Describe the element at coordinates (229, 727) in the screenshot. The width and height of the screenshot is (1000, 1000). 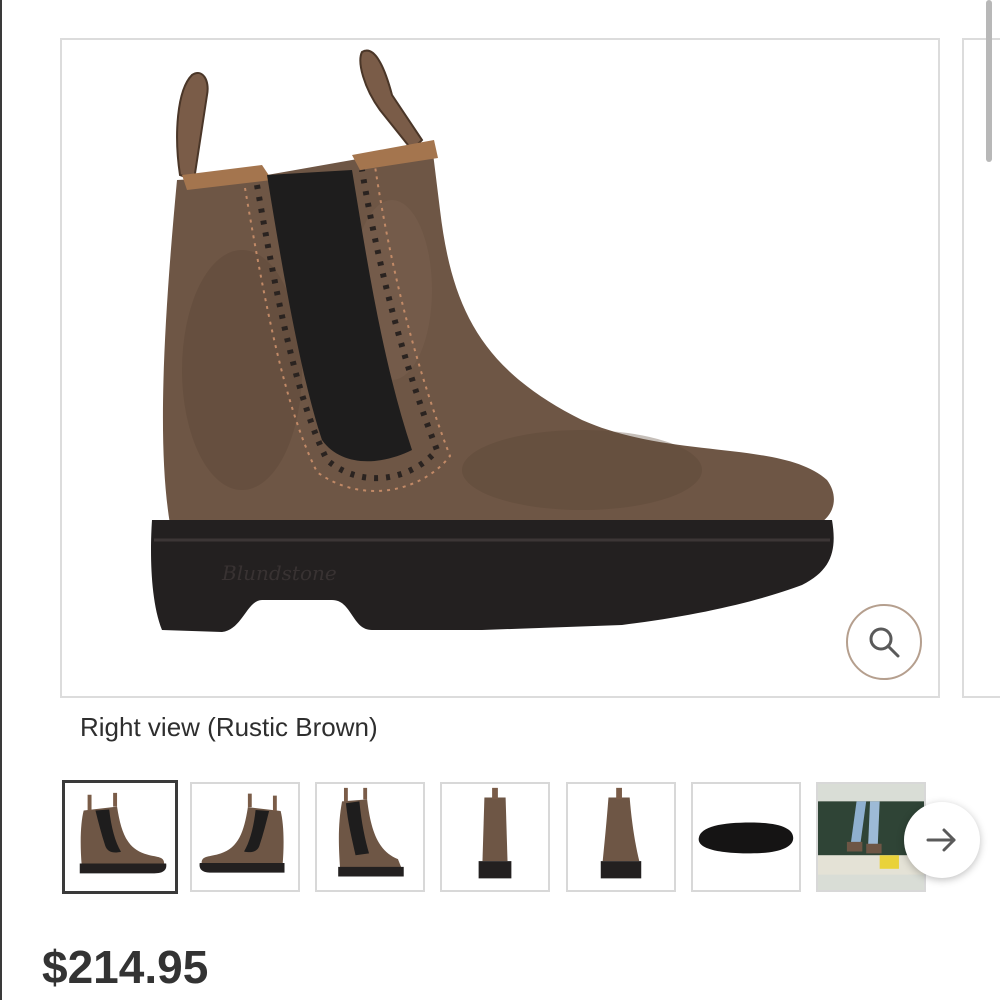
I see `image-caption: Right view (Rustic Brown)` at that location.